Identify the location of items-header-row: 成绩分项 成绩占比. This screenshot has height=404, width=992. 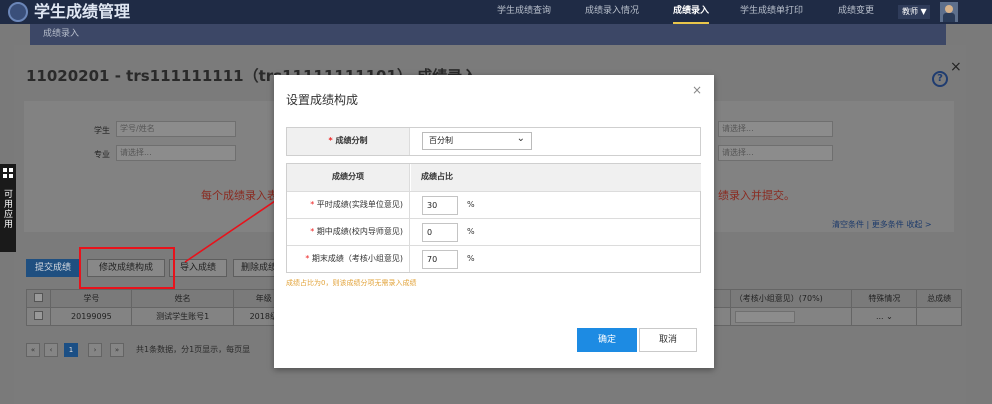
(494, 177).